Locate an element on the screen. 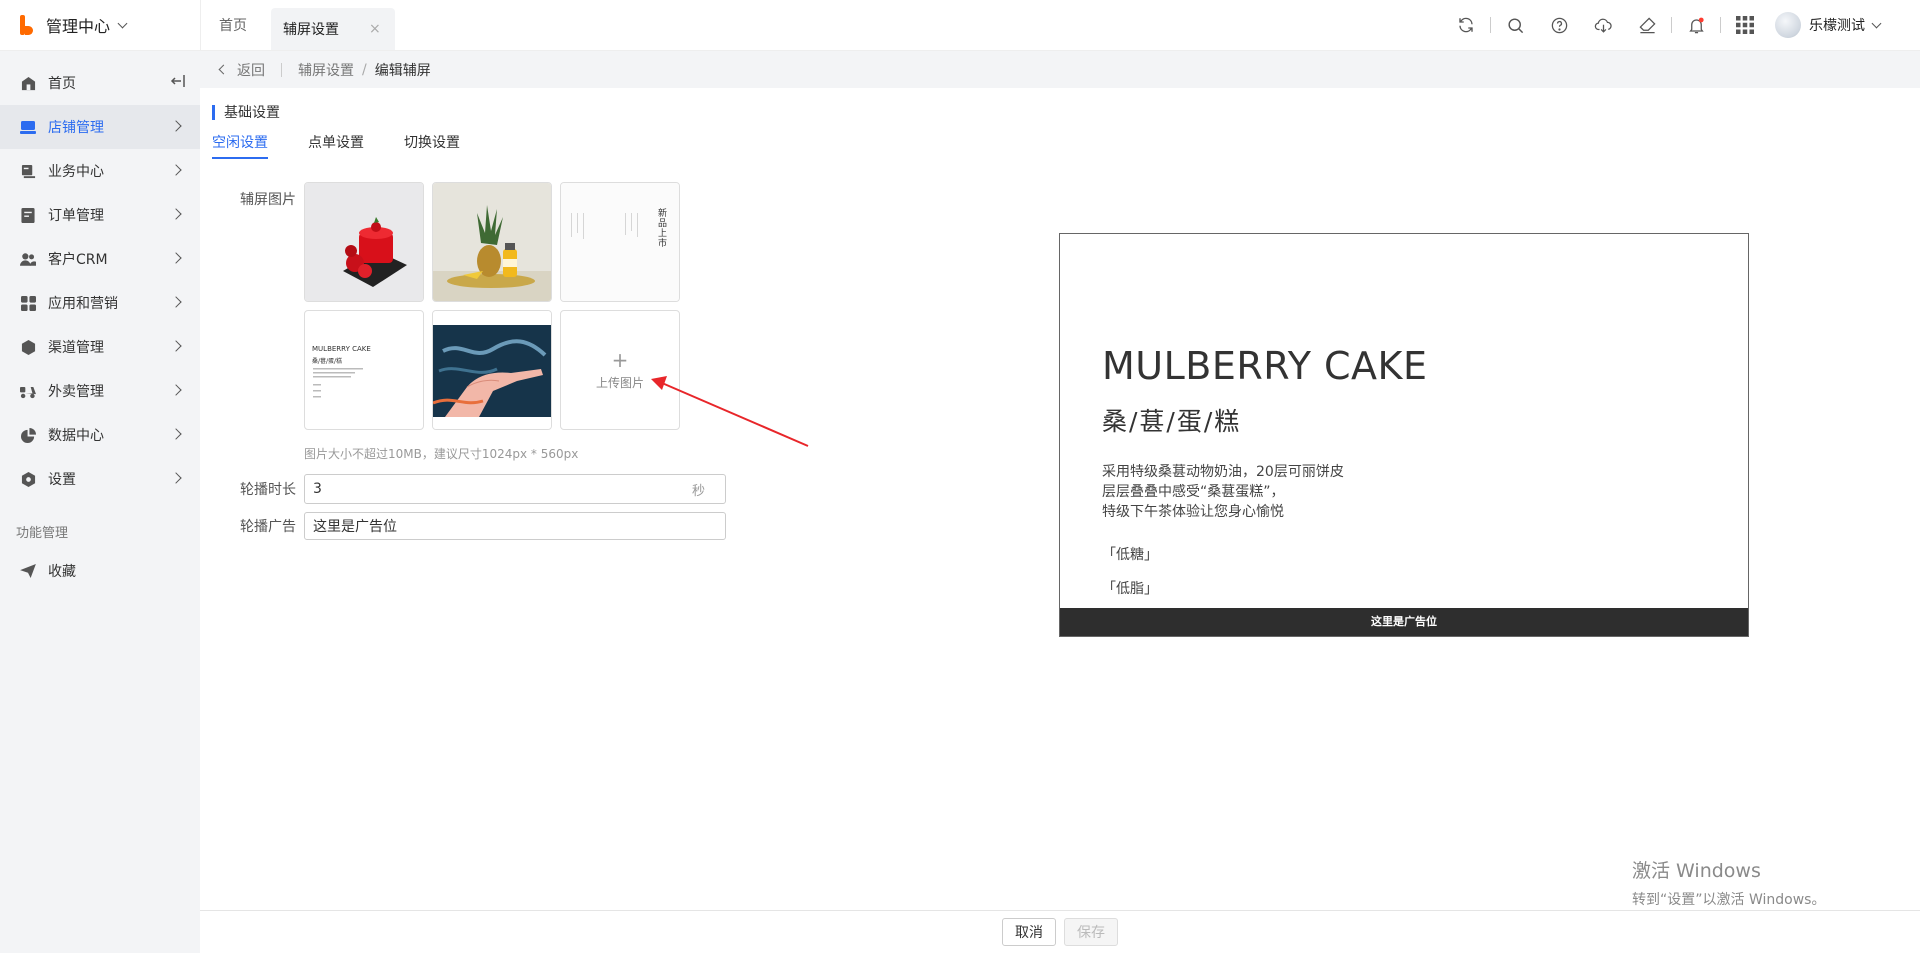 The image size is (1920, 953). plus-icon: + is located at coordinates (620, 359).